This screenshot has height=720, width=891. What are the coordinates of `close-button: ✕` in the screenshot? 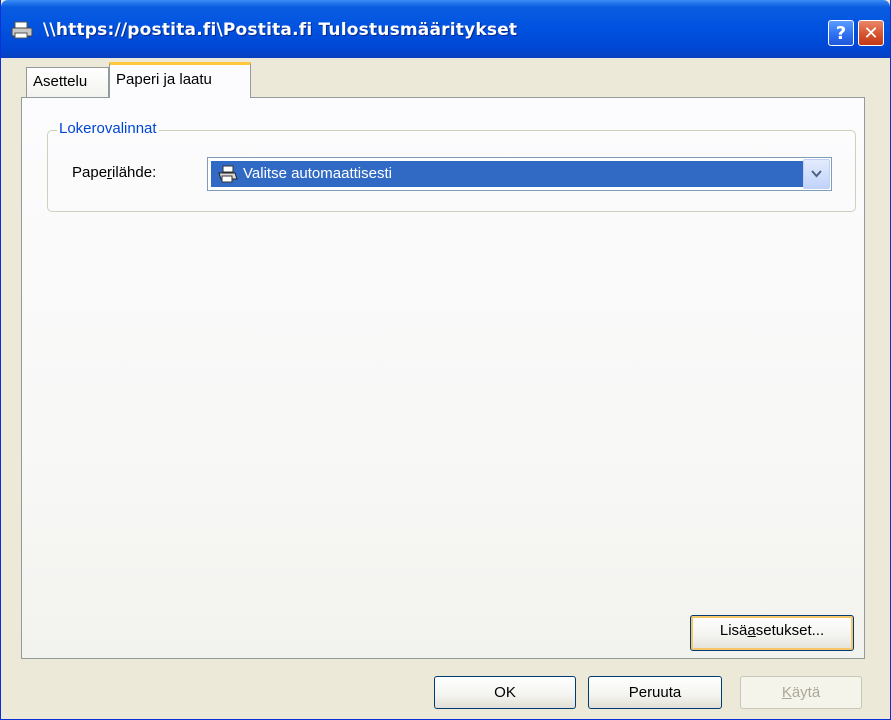 It's located at (871, 33).